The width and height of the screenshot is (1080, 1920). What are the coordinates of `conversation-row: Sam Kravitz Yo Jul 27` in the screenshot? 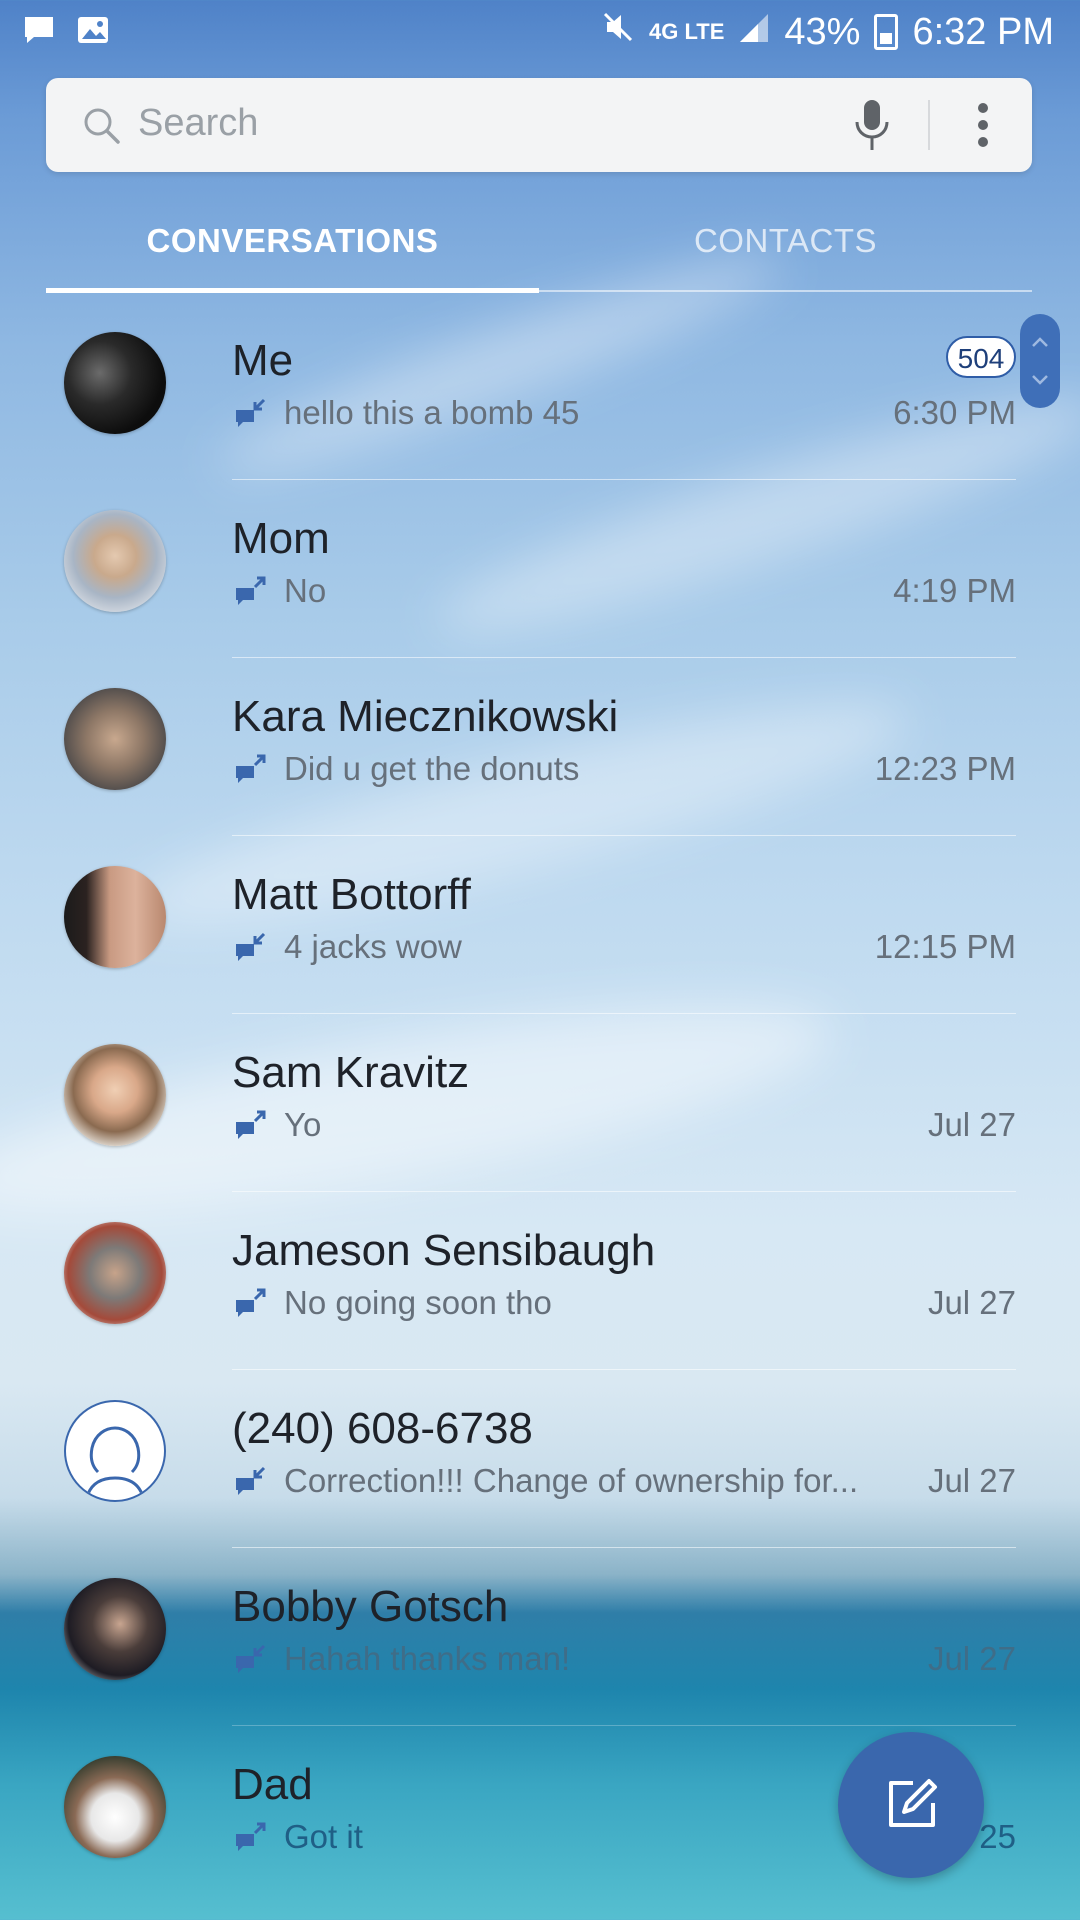 It's located at (540, 1103).